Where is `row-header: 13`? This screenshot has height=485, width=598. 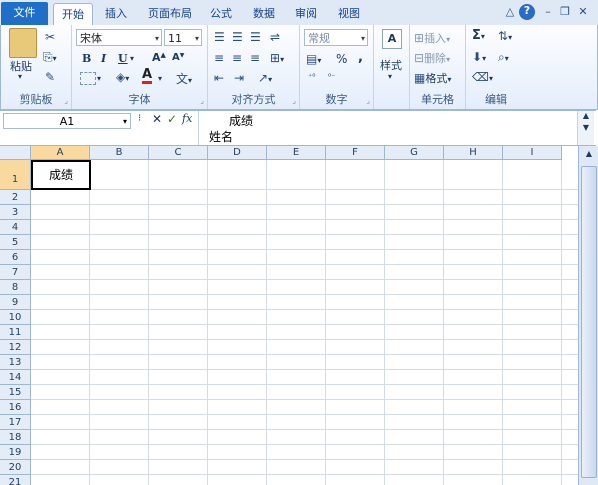
row-header: 13 is located at coordinates (15, 362).